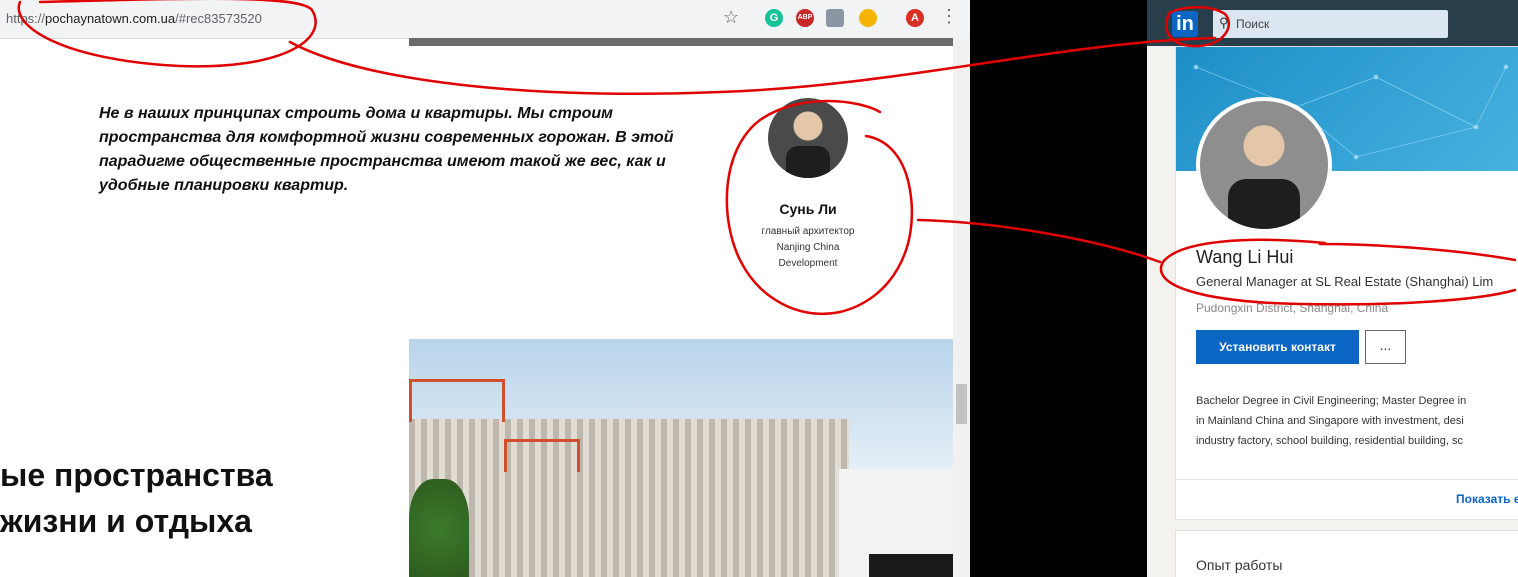 The image size is (1518, 577). Describe the element at coordinates (835, 18) in the screenshot. I see `extension-icon` at that location.